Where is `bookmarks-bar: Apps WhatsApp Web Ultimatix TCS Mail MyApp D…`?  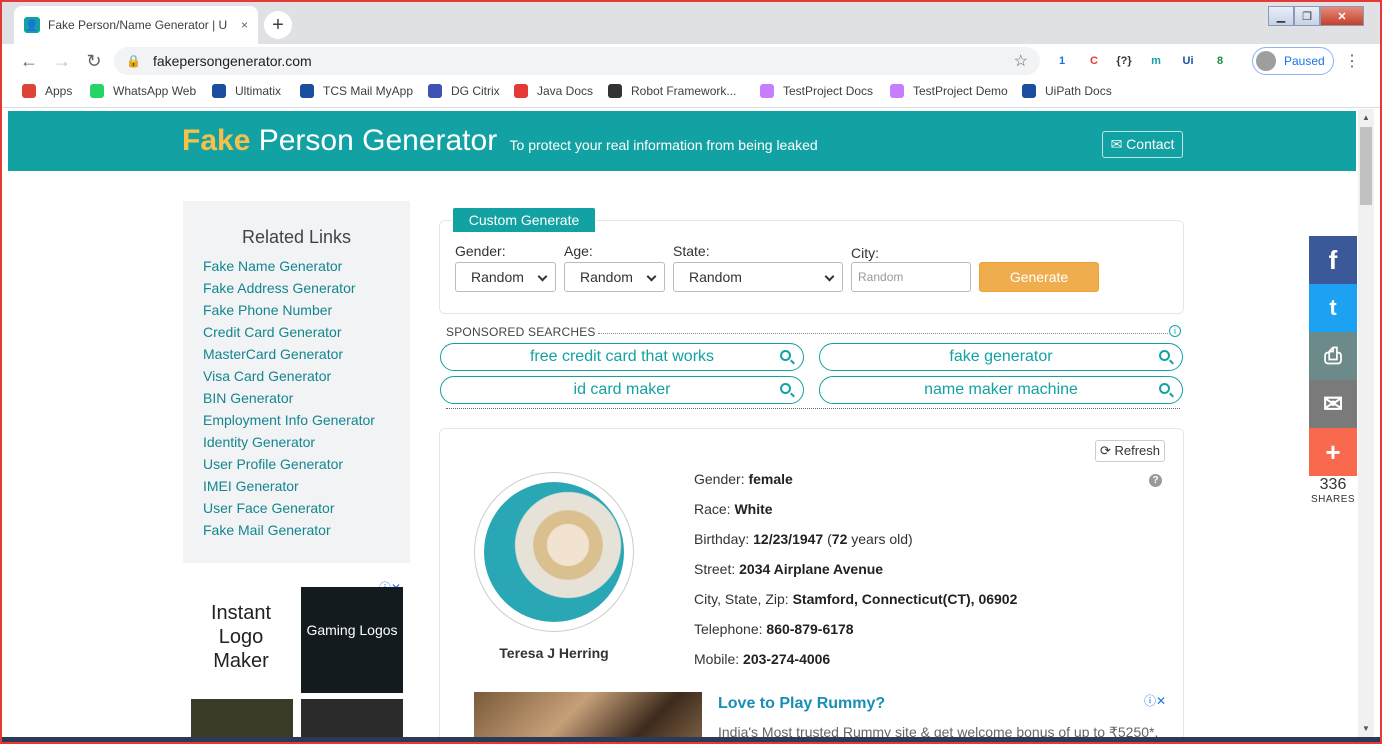 bookmarks-bar: Apps WhatsApp Web Ultimatix TCS Mail MyApp D… is located at coordinates (691, 93).